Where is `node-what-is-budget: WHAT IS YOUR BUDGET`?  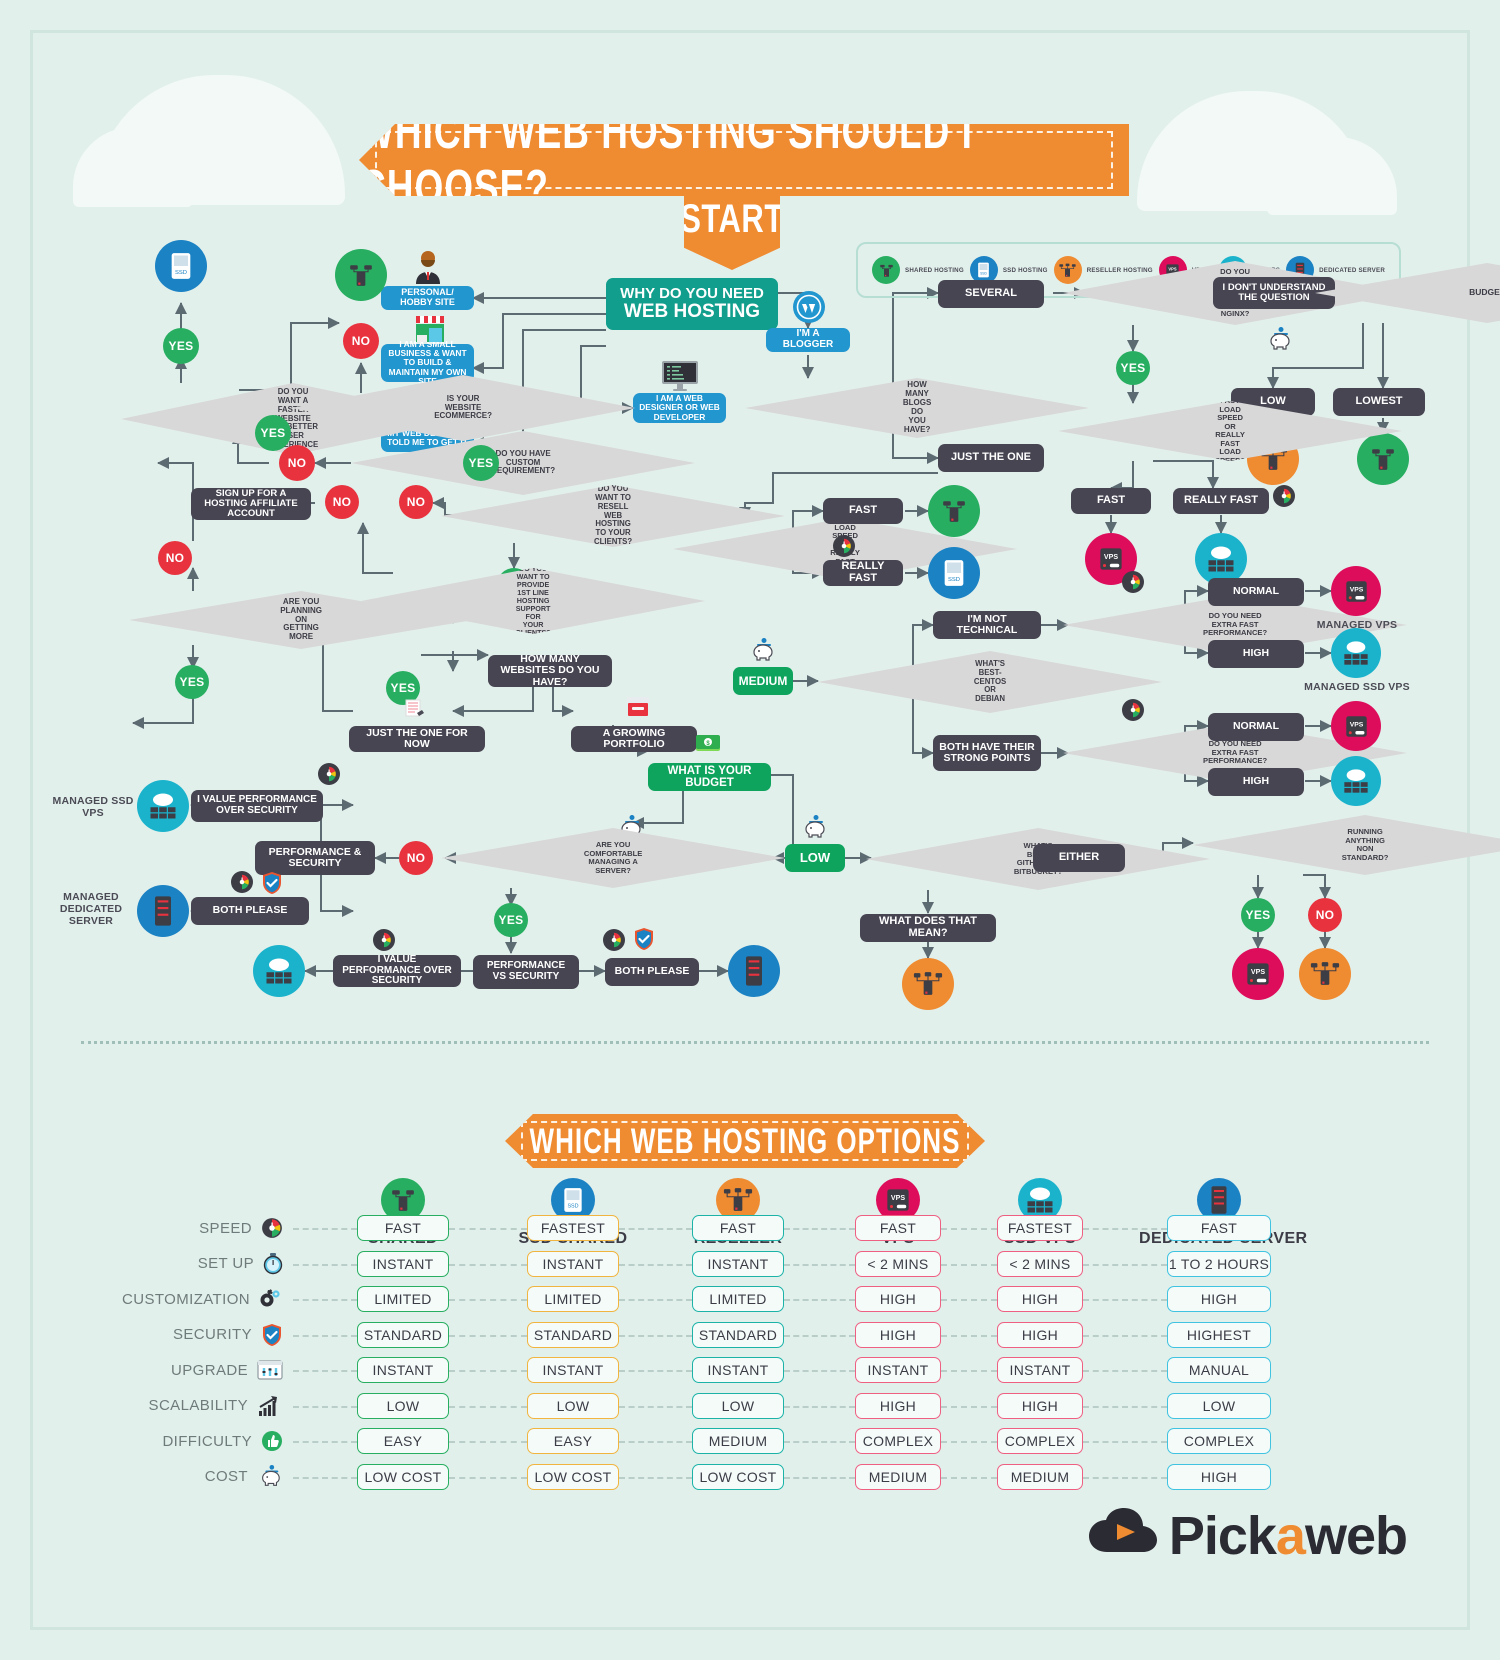
node-what-is-budget: WHAT IS YOUR BUDGET is located at coordinates (709, 777).